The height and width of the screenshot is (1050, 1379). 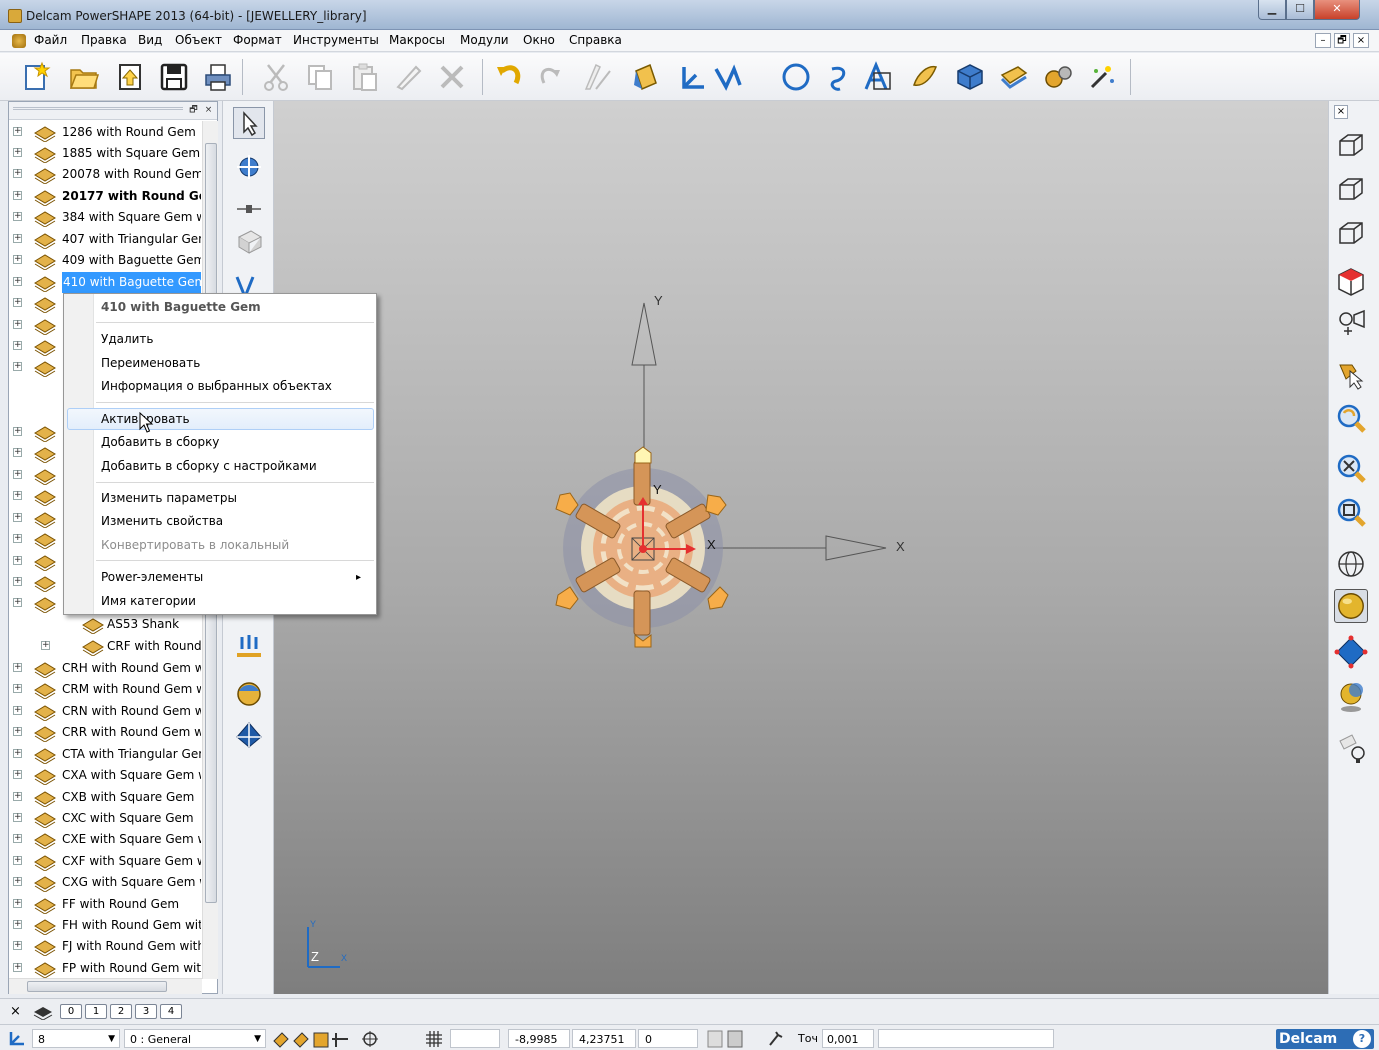 I want to click on mdi-restore-button: 🗗, so click(x=1342, y=40).